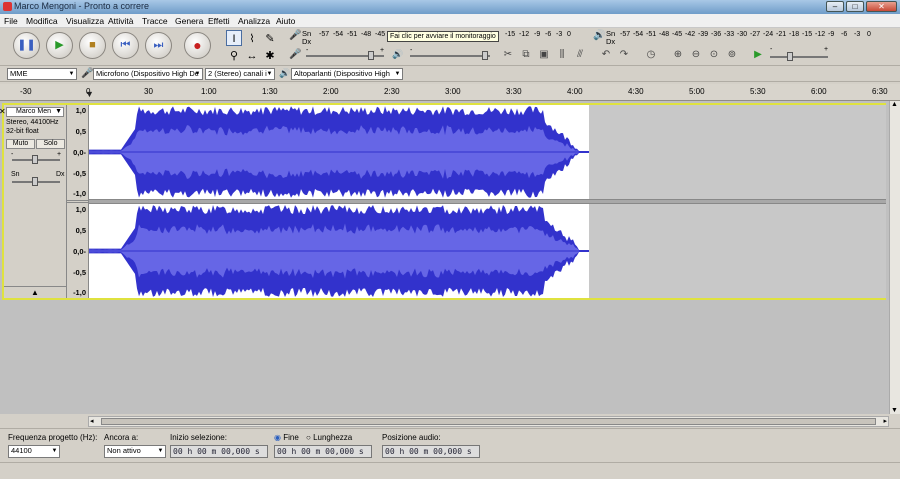  I want to click on close-button: ✕, so click(881, 6).